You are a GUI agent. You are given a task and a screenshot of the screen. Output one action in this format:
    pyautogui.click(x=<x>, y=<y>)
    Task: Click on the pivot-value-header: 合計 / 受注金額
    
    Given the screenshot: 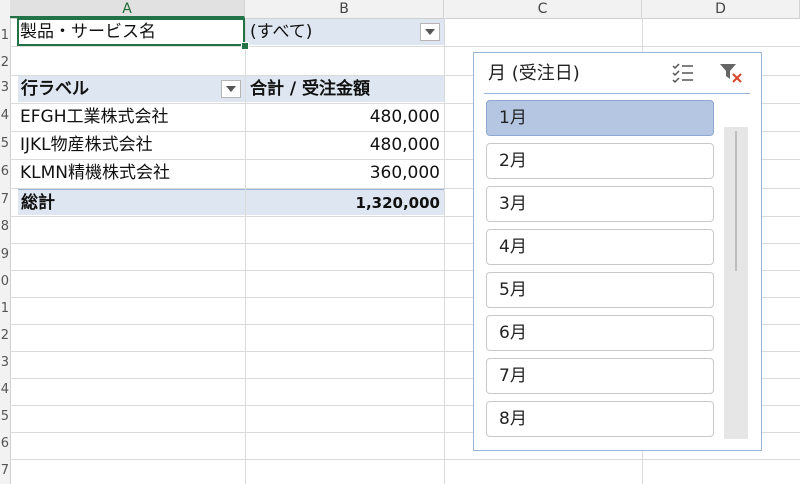 What is the action you would take?
    pyautogui.click(x=345, y=89)
    